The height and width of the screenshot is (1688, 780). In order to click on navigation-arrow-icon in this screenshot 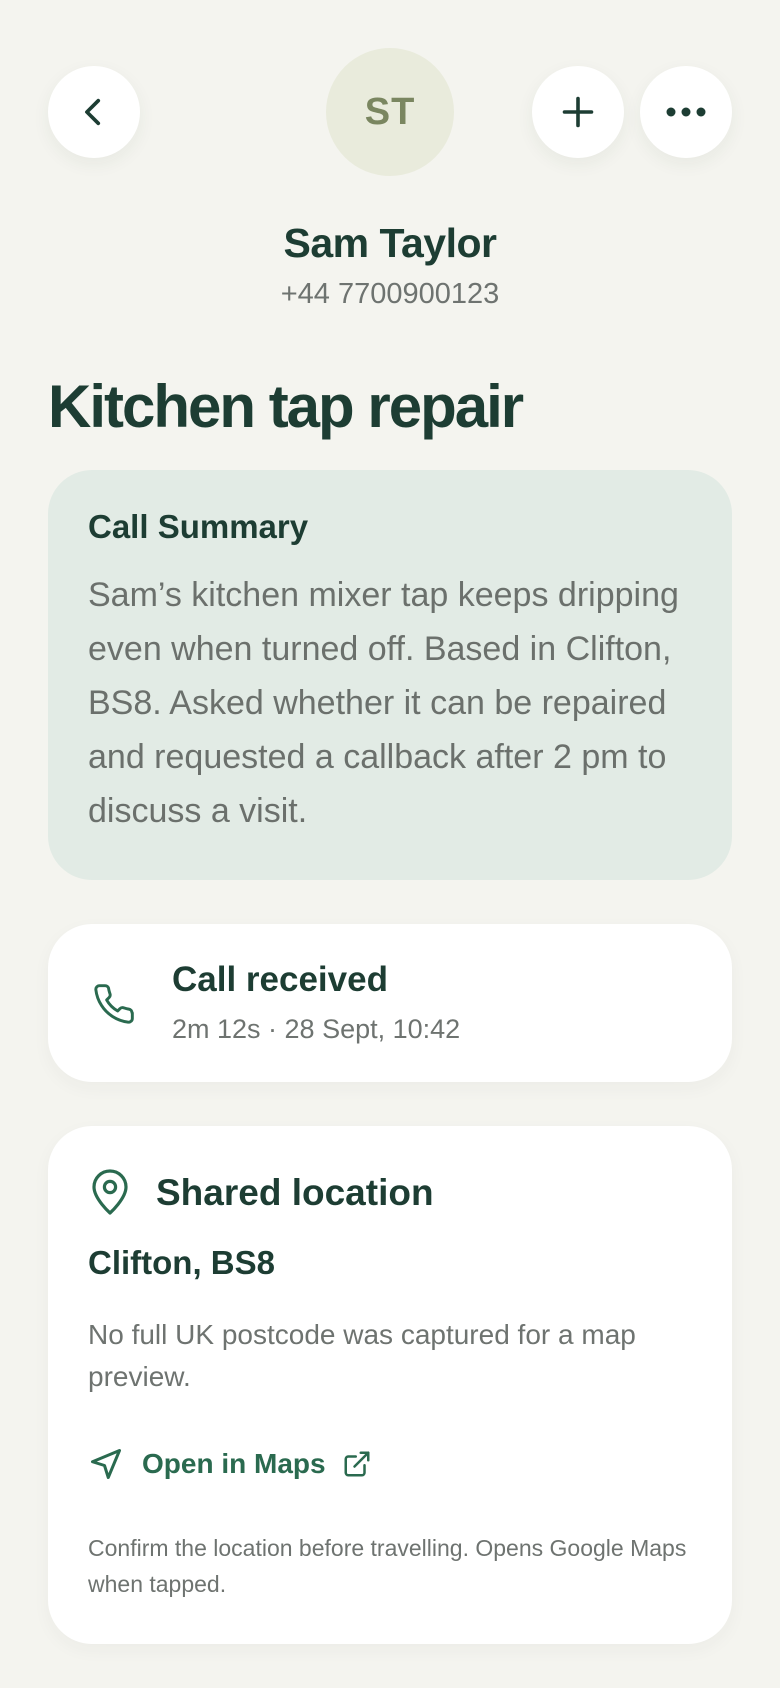, I will do `click(106, 1464)`.